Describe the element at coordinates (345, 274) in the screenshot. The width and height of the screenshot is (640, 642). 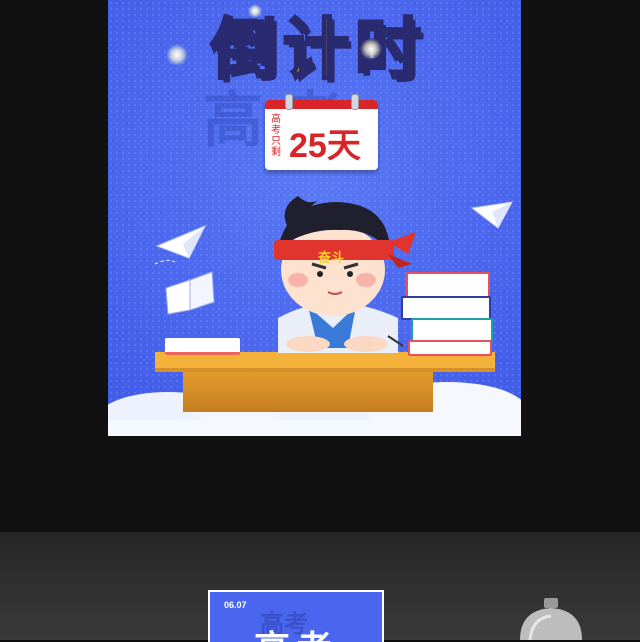
I see `student-illustration` at that location.